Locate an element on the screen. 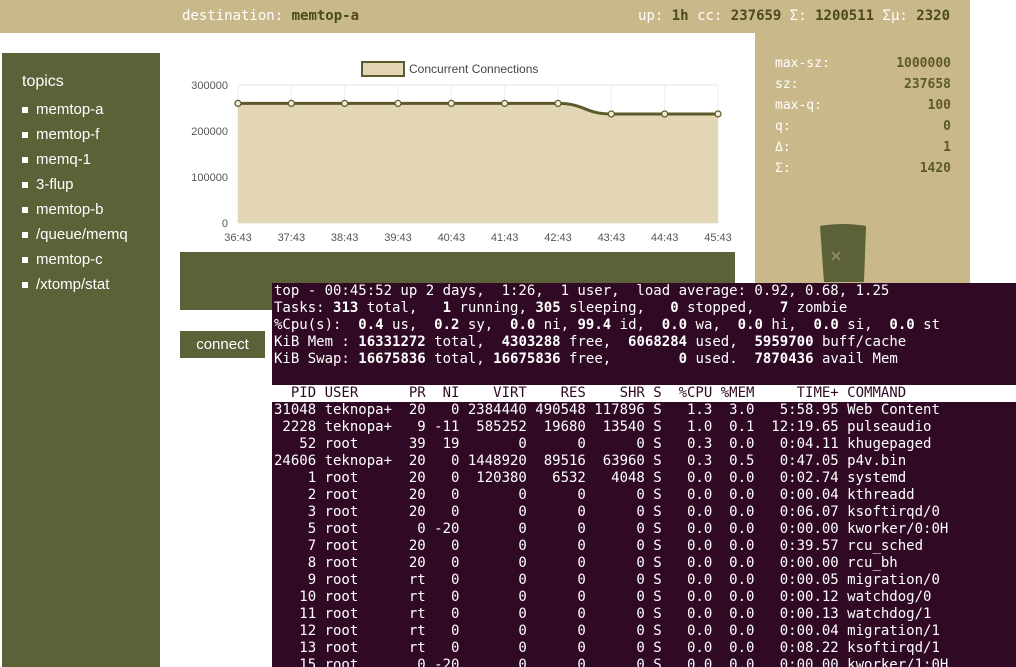 The width and height of the screenshot is (1016, 667). topic-item: 3-flup is located at coordinates (75, 184).